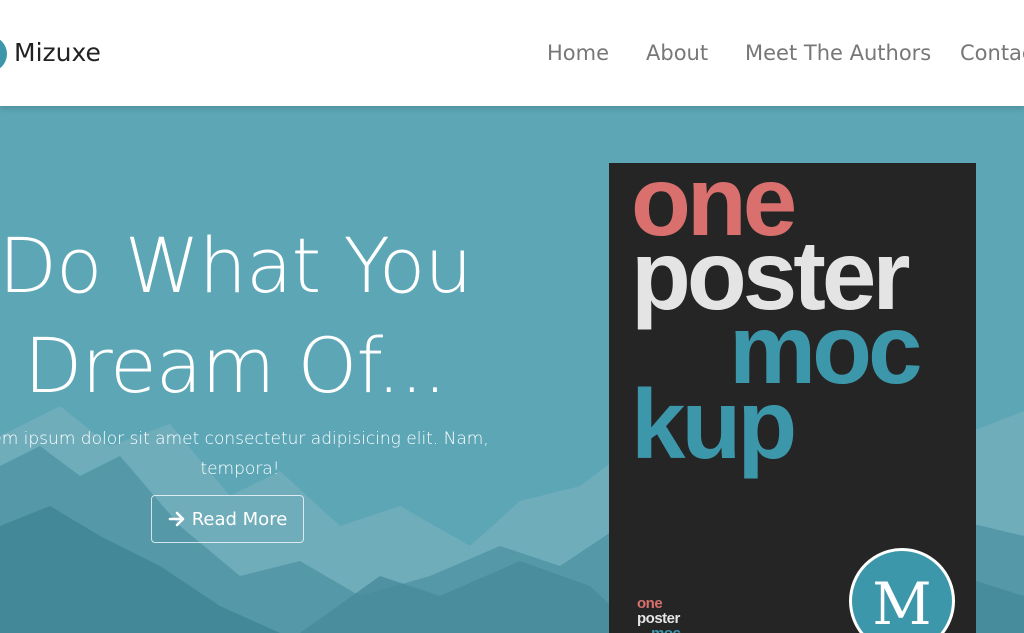 This screenshot has height=633, width=1024. I want to click on read-more-button: Read More, so click(227, 519).